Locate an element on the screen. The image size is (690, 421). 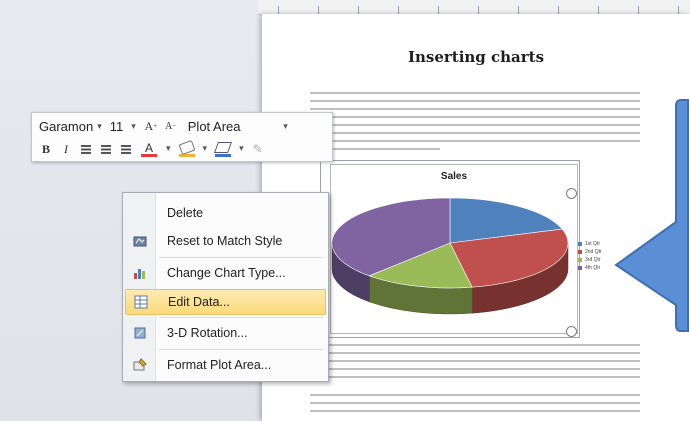
shape-outline-icon is located at coordinates (223, 147).